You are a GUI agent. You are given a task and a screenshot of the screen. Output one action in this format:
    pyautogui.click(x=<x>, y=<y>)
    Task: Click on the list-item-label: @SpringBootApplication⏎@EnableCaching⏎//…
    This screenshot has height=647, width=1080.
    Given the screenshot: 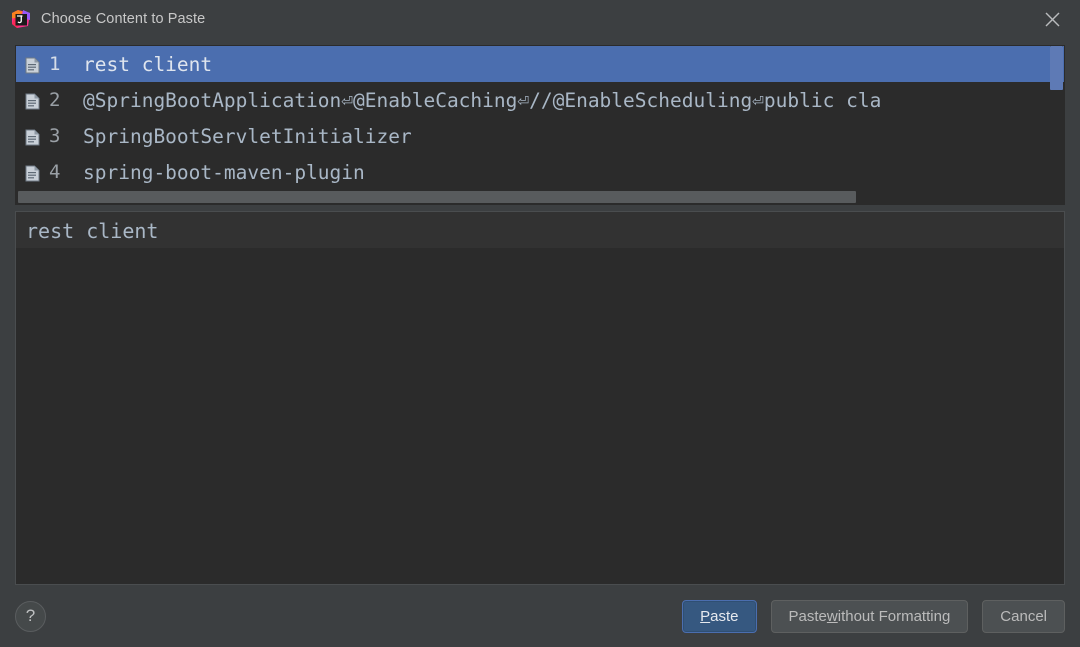 What is the action you would take?
    pyautogui.click(x=482, y=100)
    